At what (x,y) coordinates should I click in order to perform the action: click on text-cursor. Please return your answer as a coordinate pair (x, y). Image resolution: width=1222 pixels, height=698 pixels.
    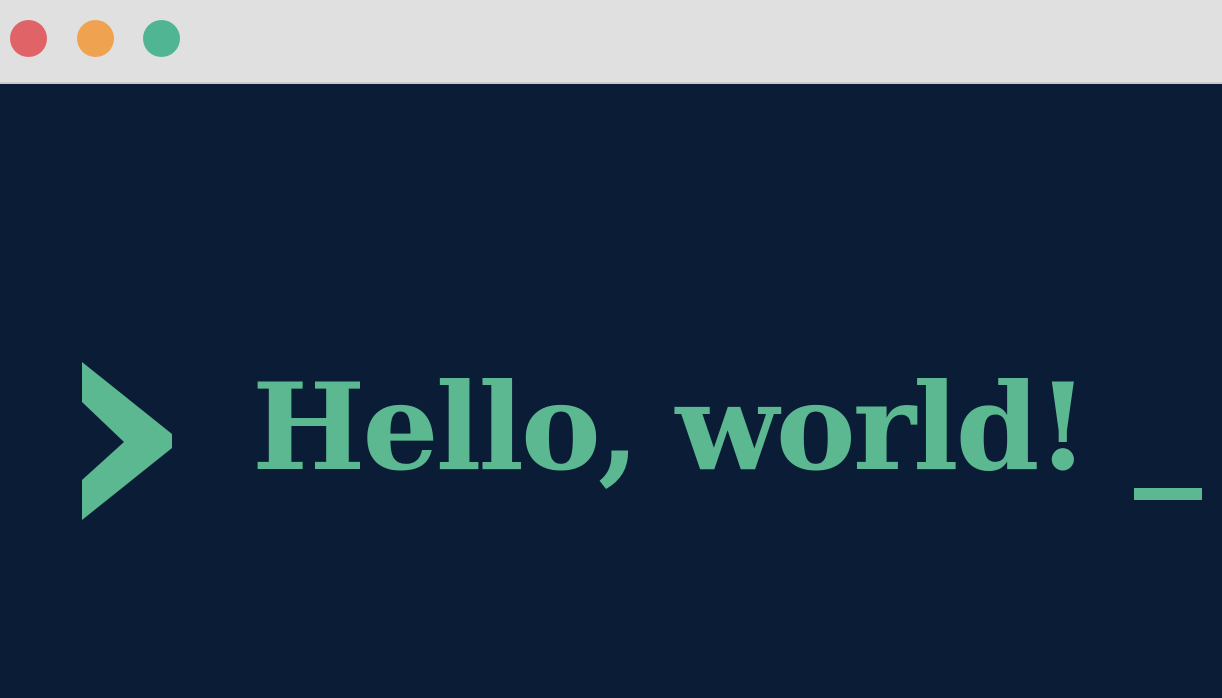
    Looking at the image, I should click on (1168, 494).